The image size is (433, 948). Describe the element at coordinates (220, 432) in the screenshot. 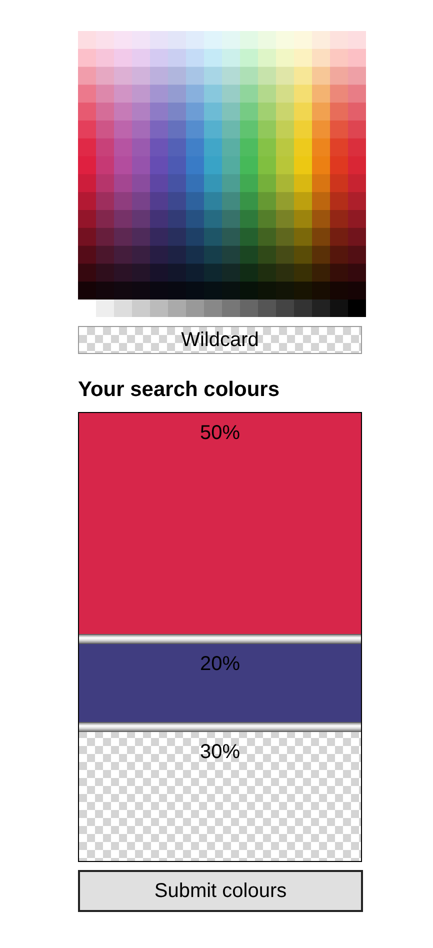

I see `percentage-label: 50%` at that location.